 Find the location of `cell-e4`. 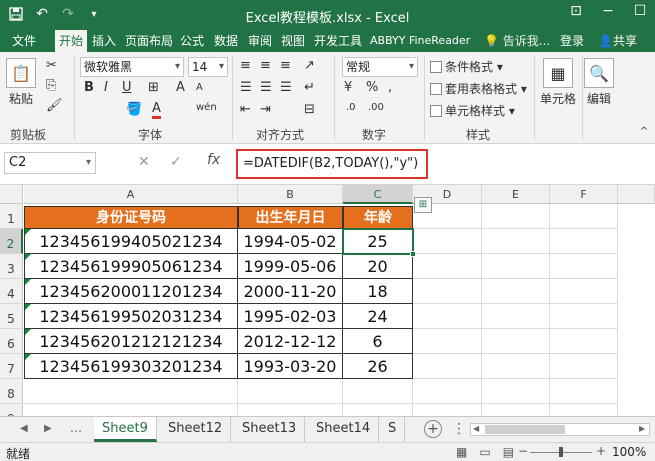

cell-e4 is located at coordinates (516, 291).